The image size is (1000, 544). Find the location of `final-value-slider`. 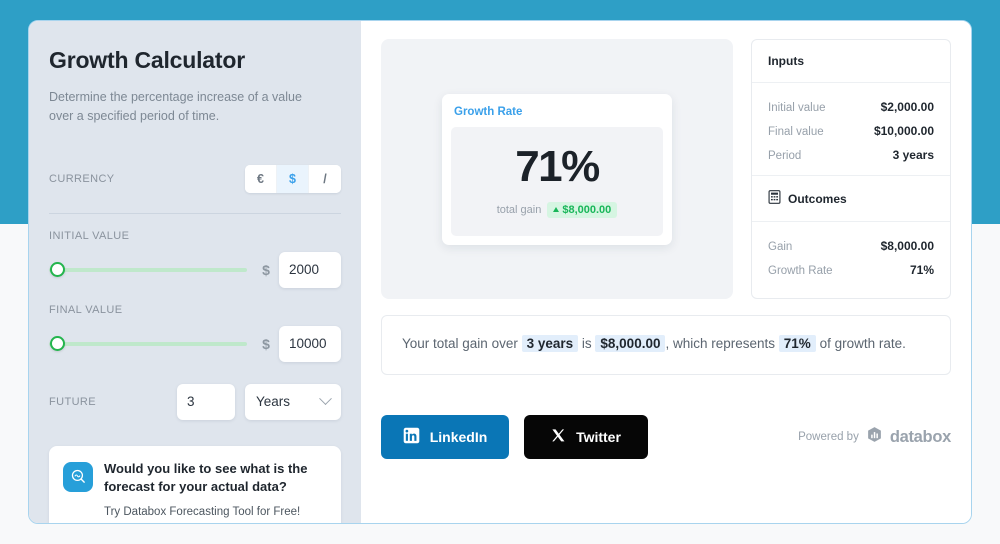

final-value-slider is located at coordinates (148, 344).